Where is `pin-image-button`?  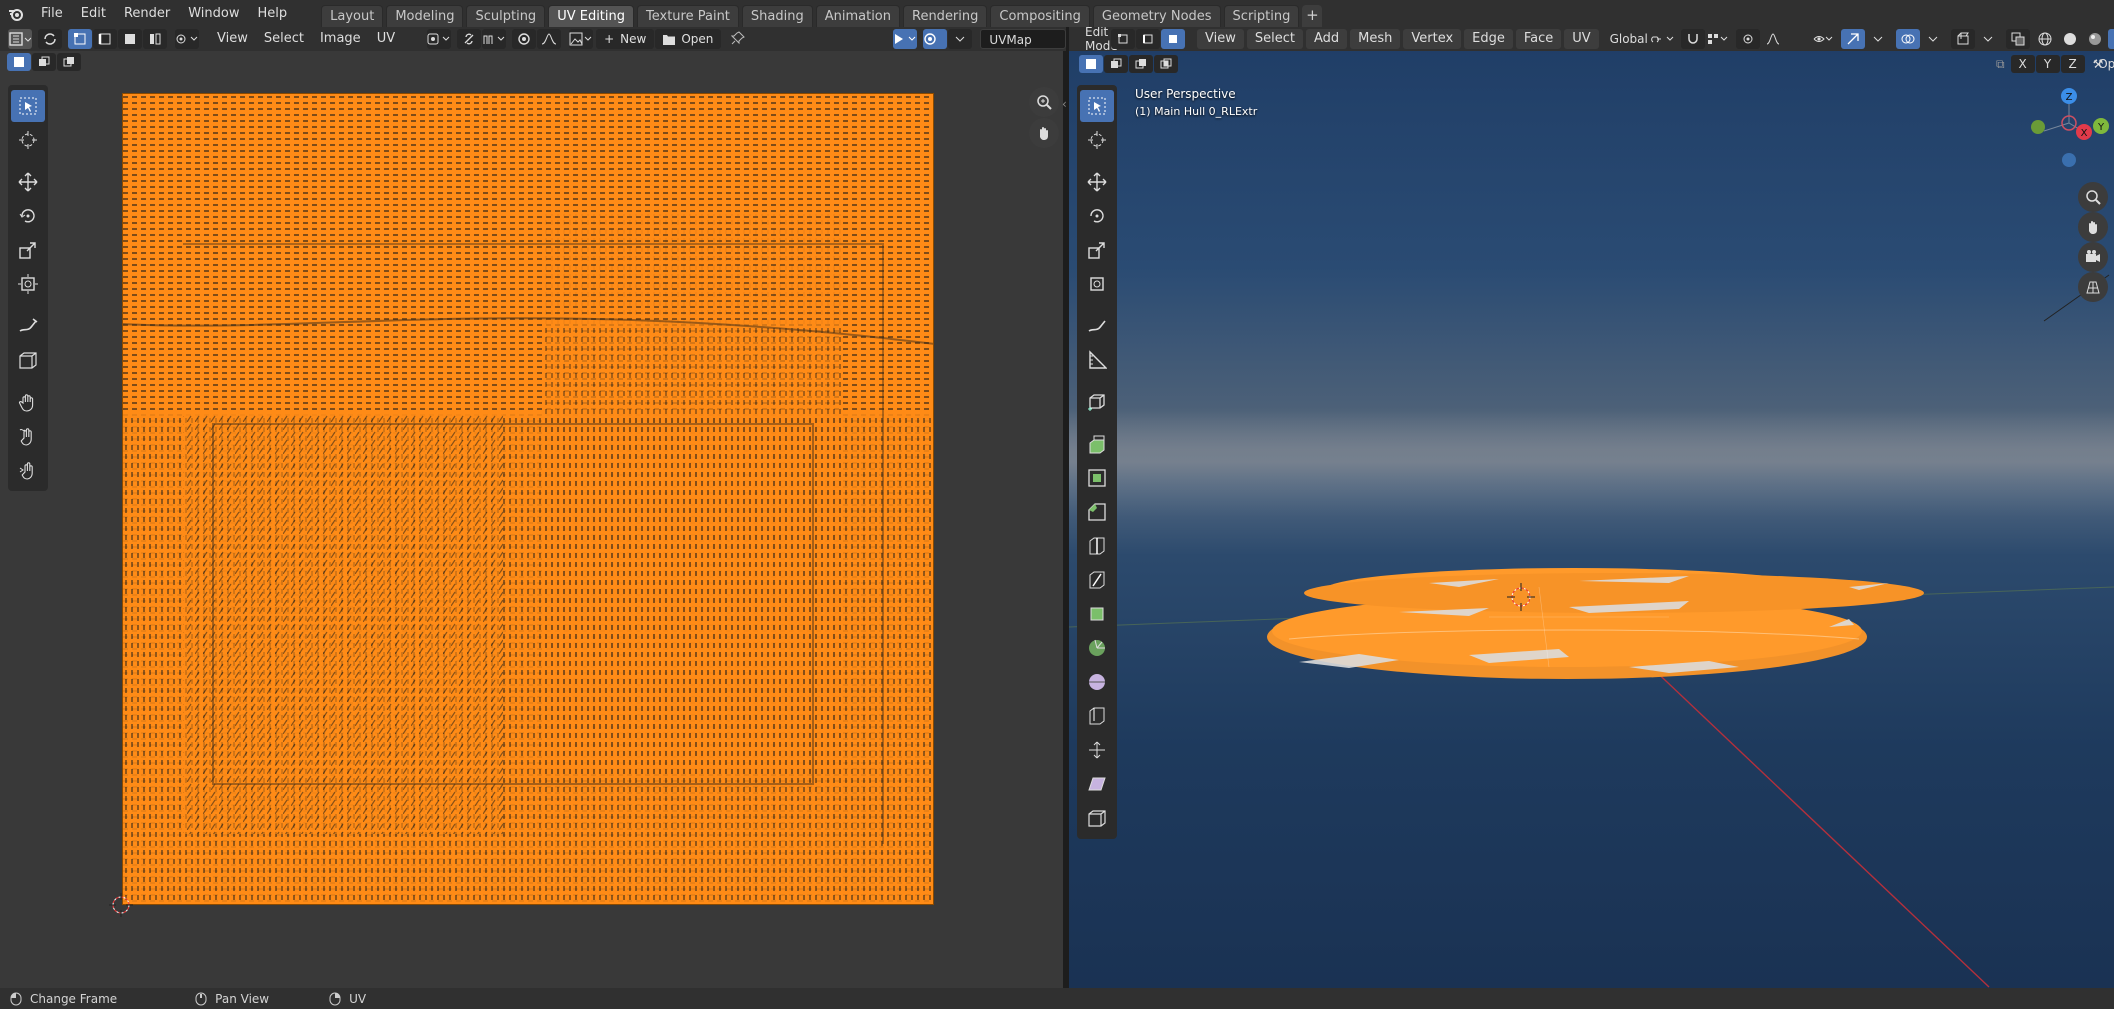 pin-image-button is located at coordinates (738, 39).